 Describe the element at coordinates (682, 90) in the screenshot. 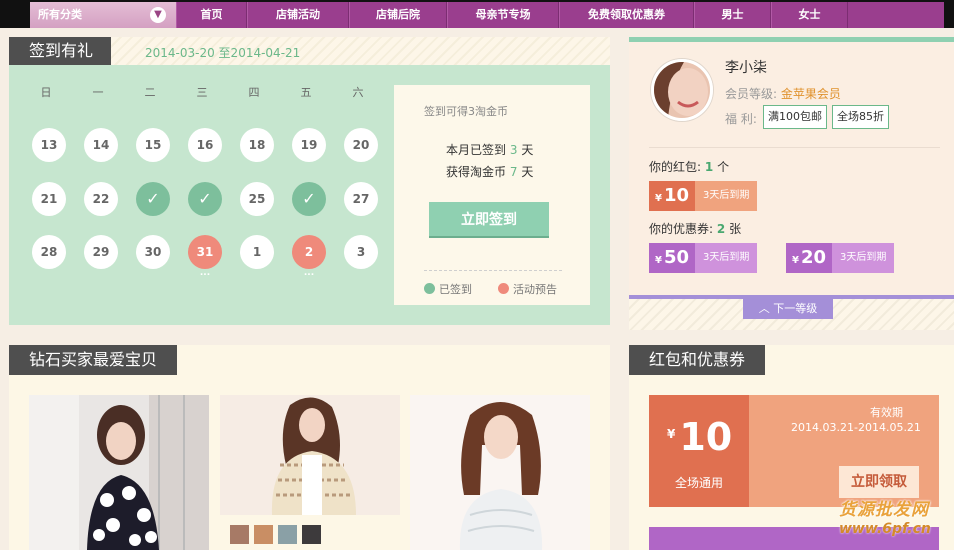

I see `avatar` at that location.